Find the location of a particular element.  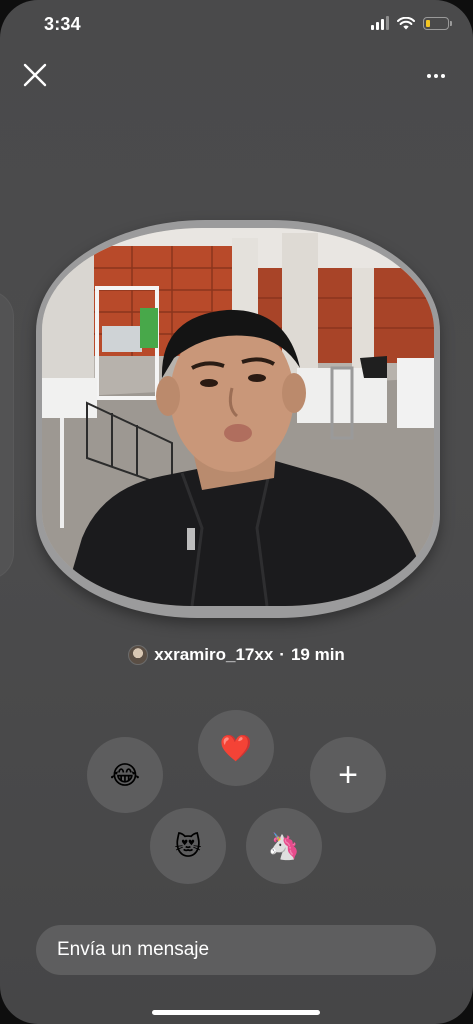

plus-icon: + is located at coordinates (348, 775).